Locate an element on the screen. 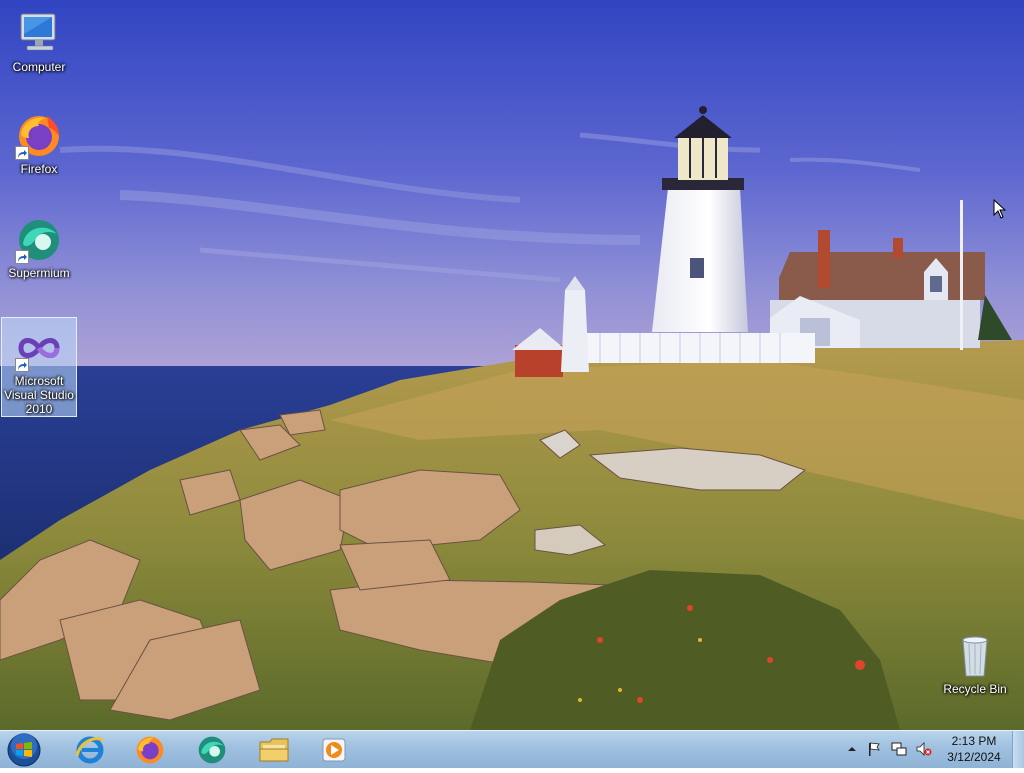 The width and height of the screenshot is (1024, 773). taskbar-supermium is located at coordinates (212, 749).